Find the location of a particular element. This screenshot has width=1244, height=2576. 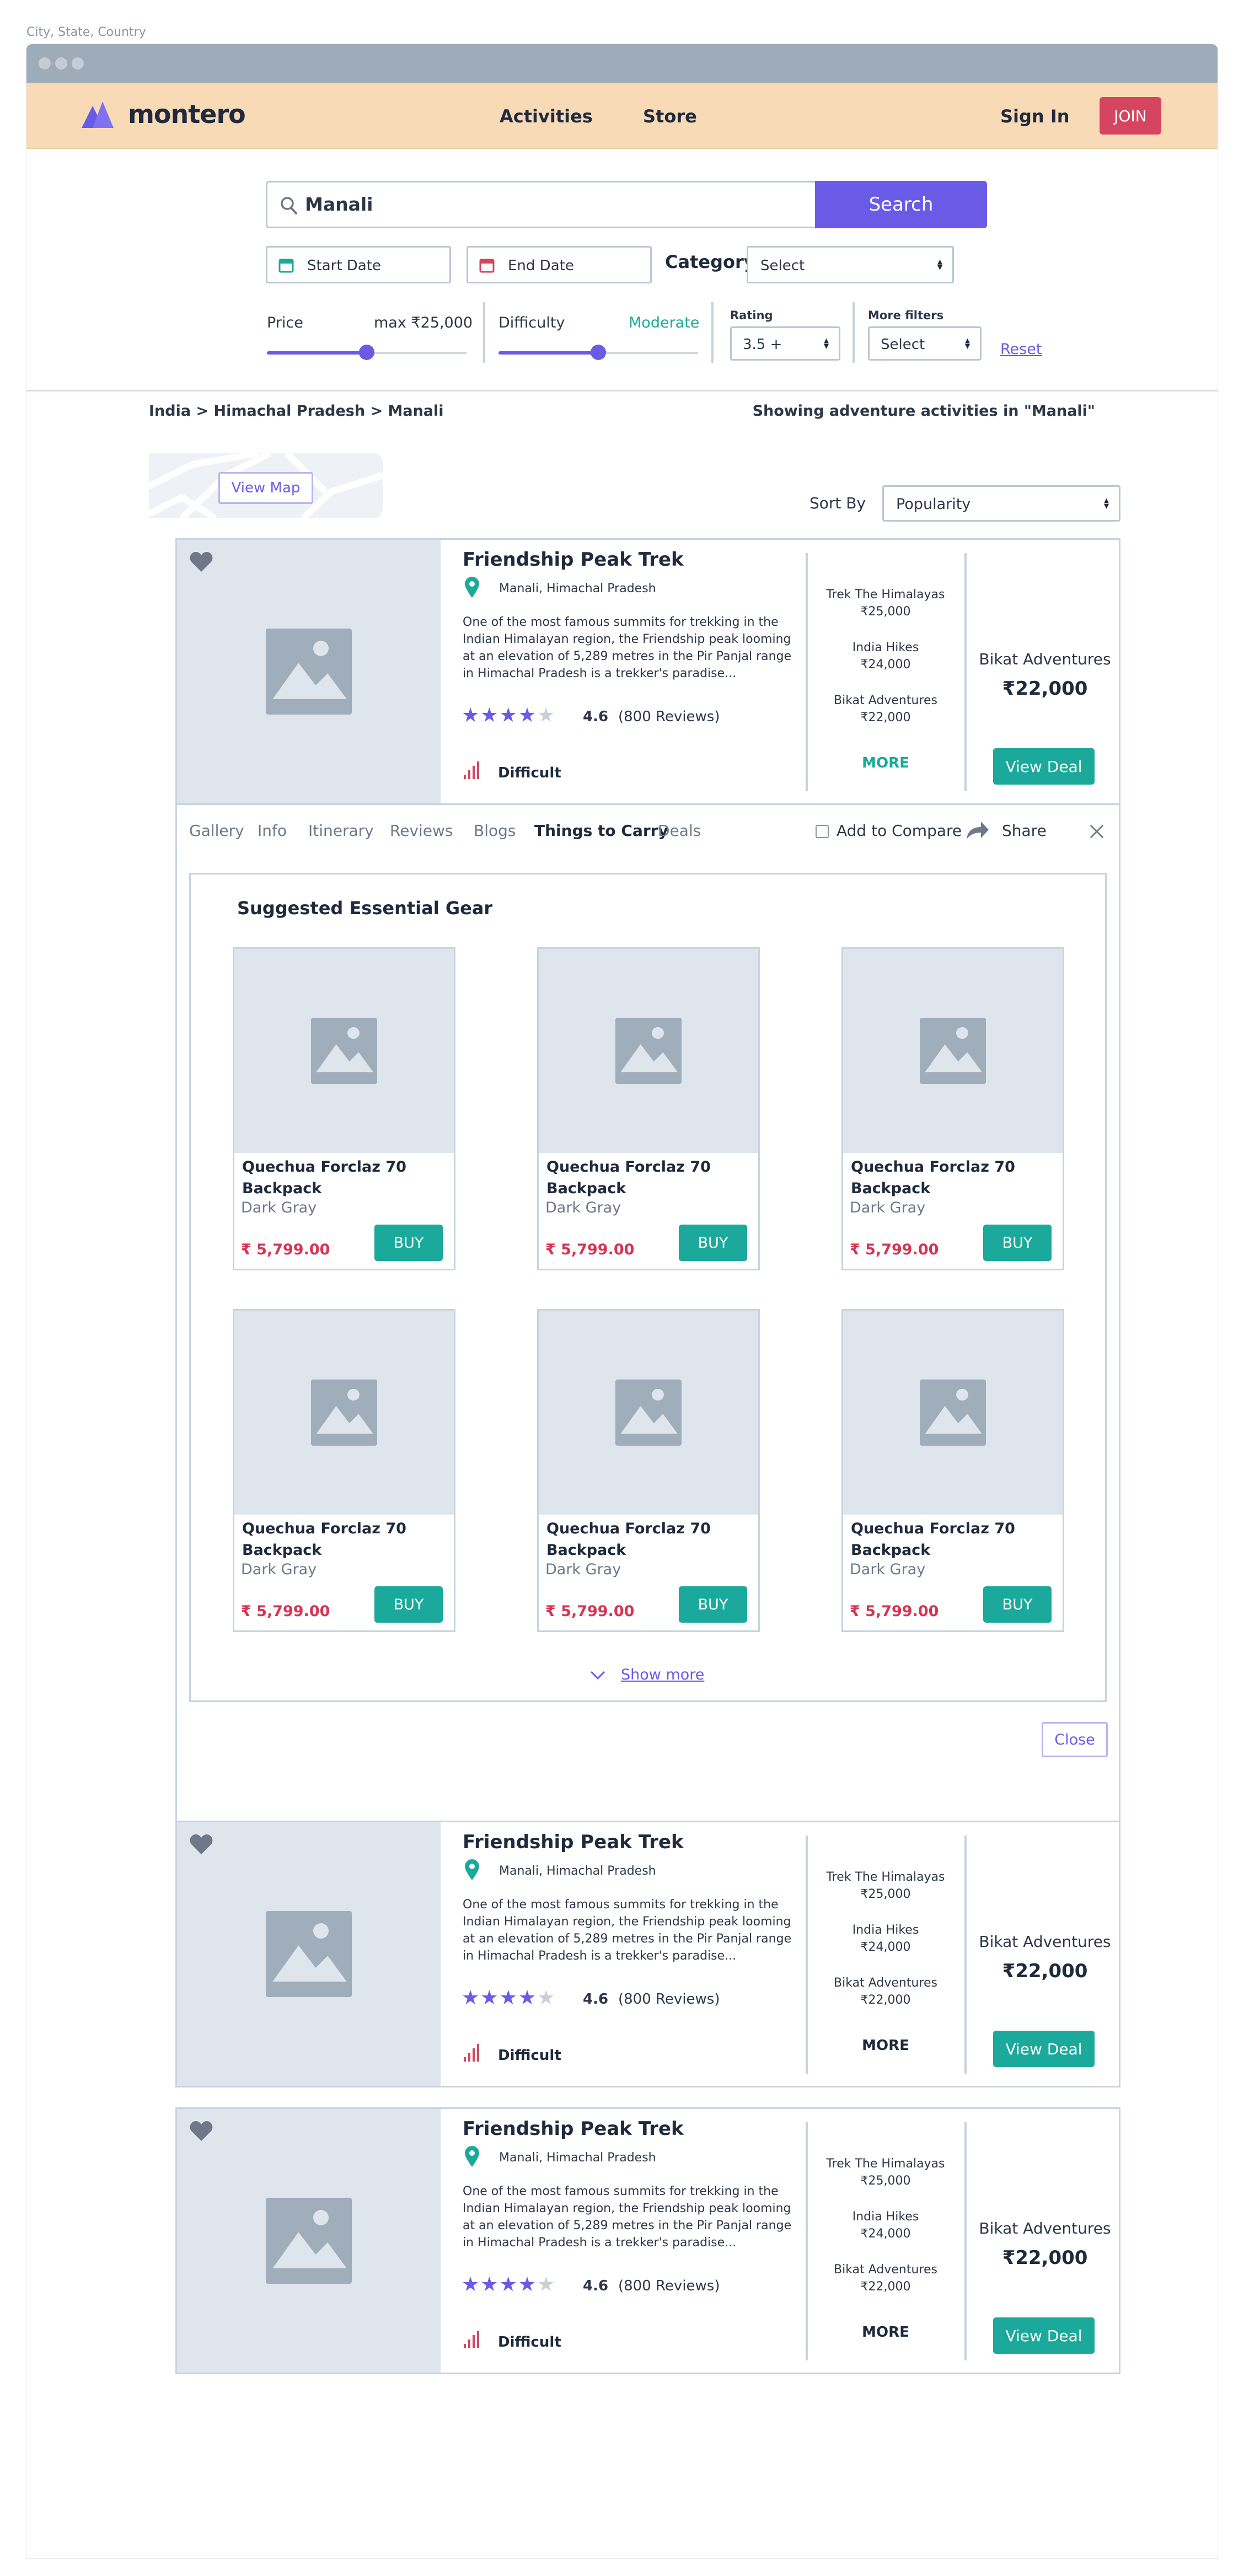

sort-select: Popularity ▴ ▾ is located at coordinates (1001, 503).